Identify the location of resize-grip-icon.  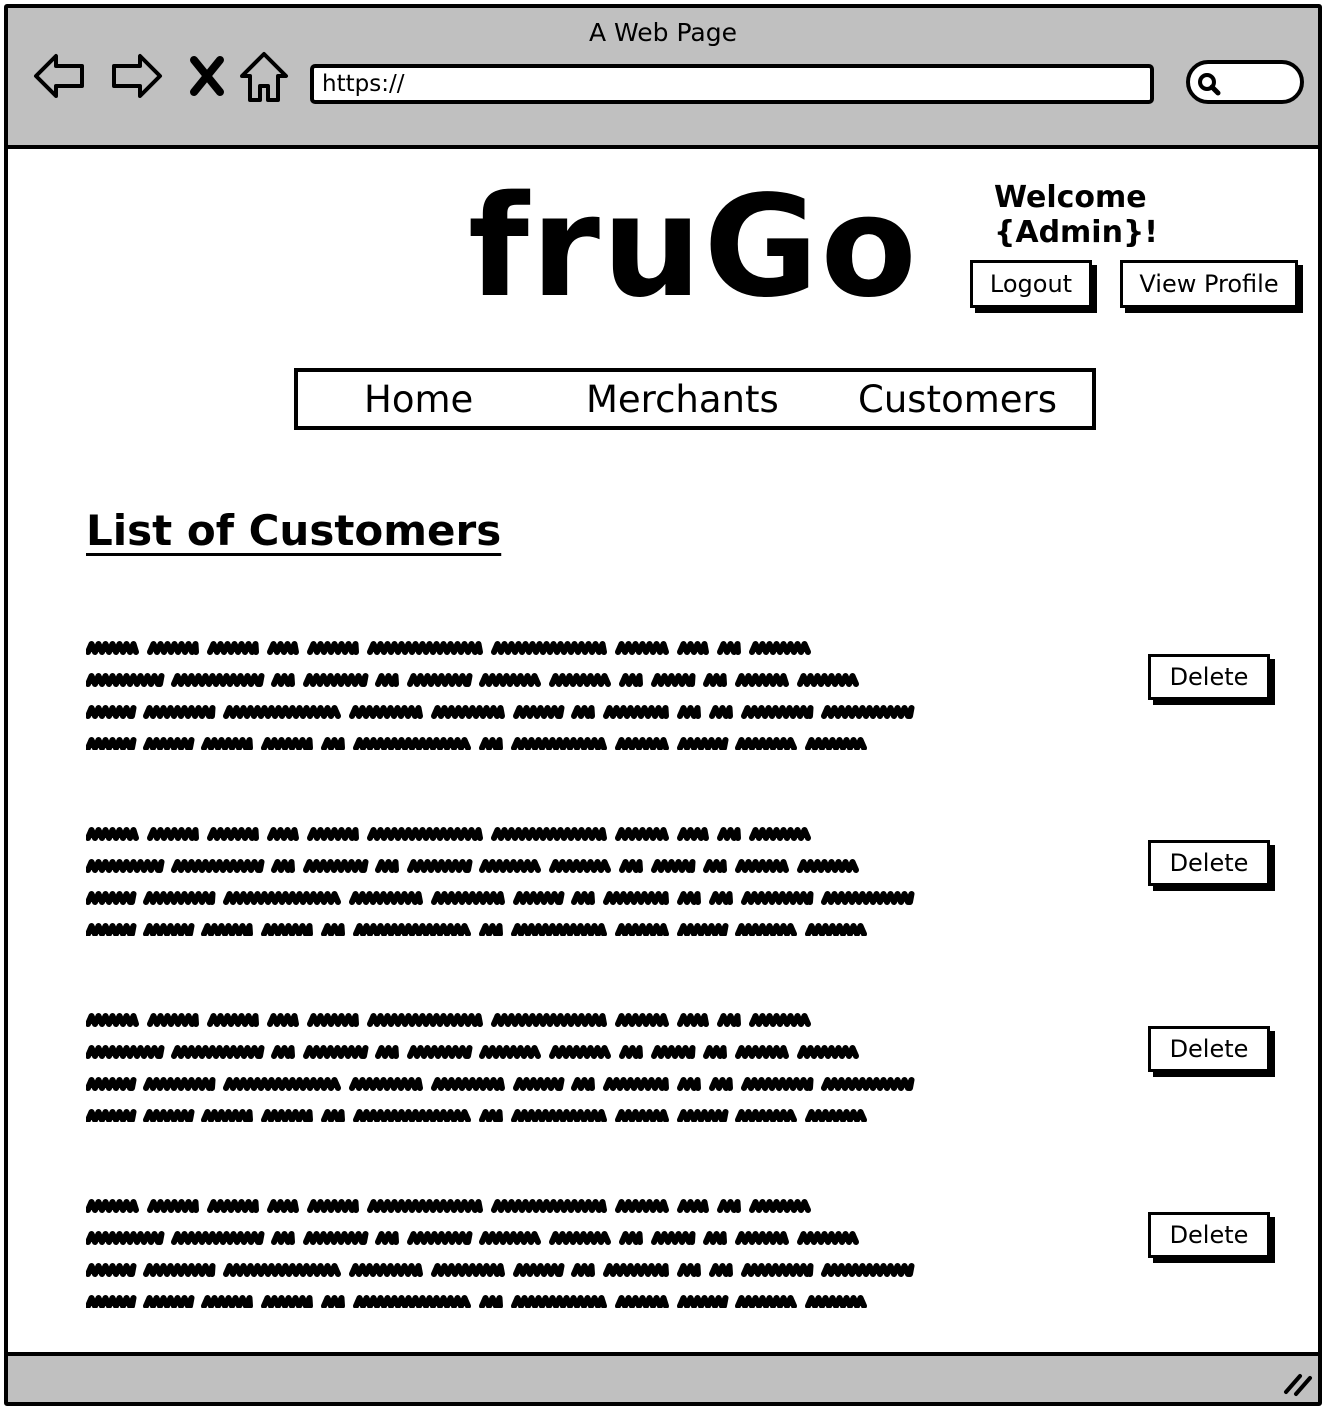
(1297, 1383).